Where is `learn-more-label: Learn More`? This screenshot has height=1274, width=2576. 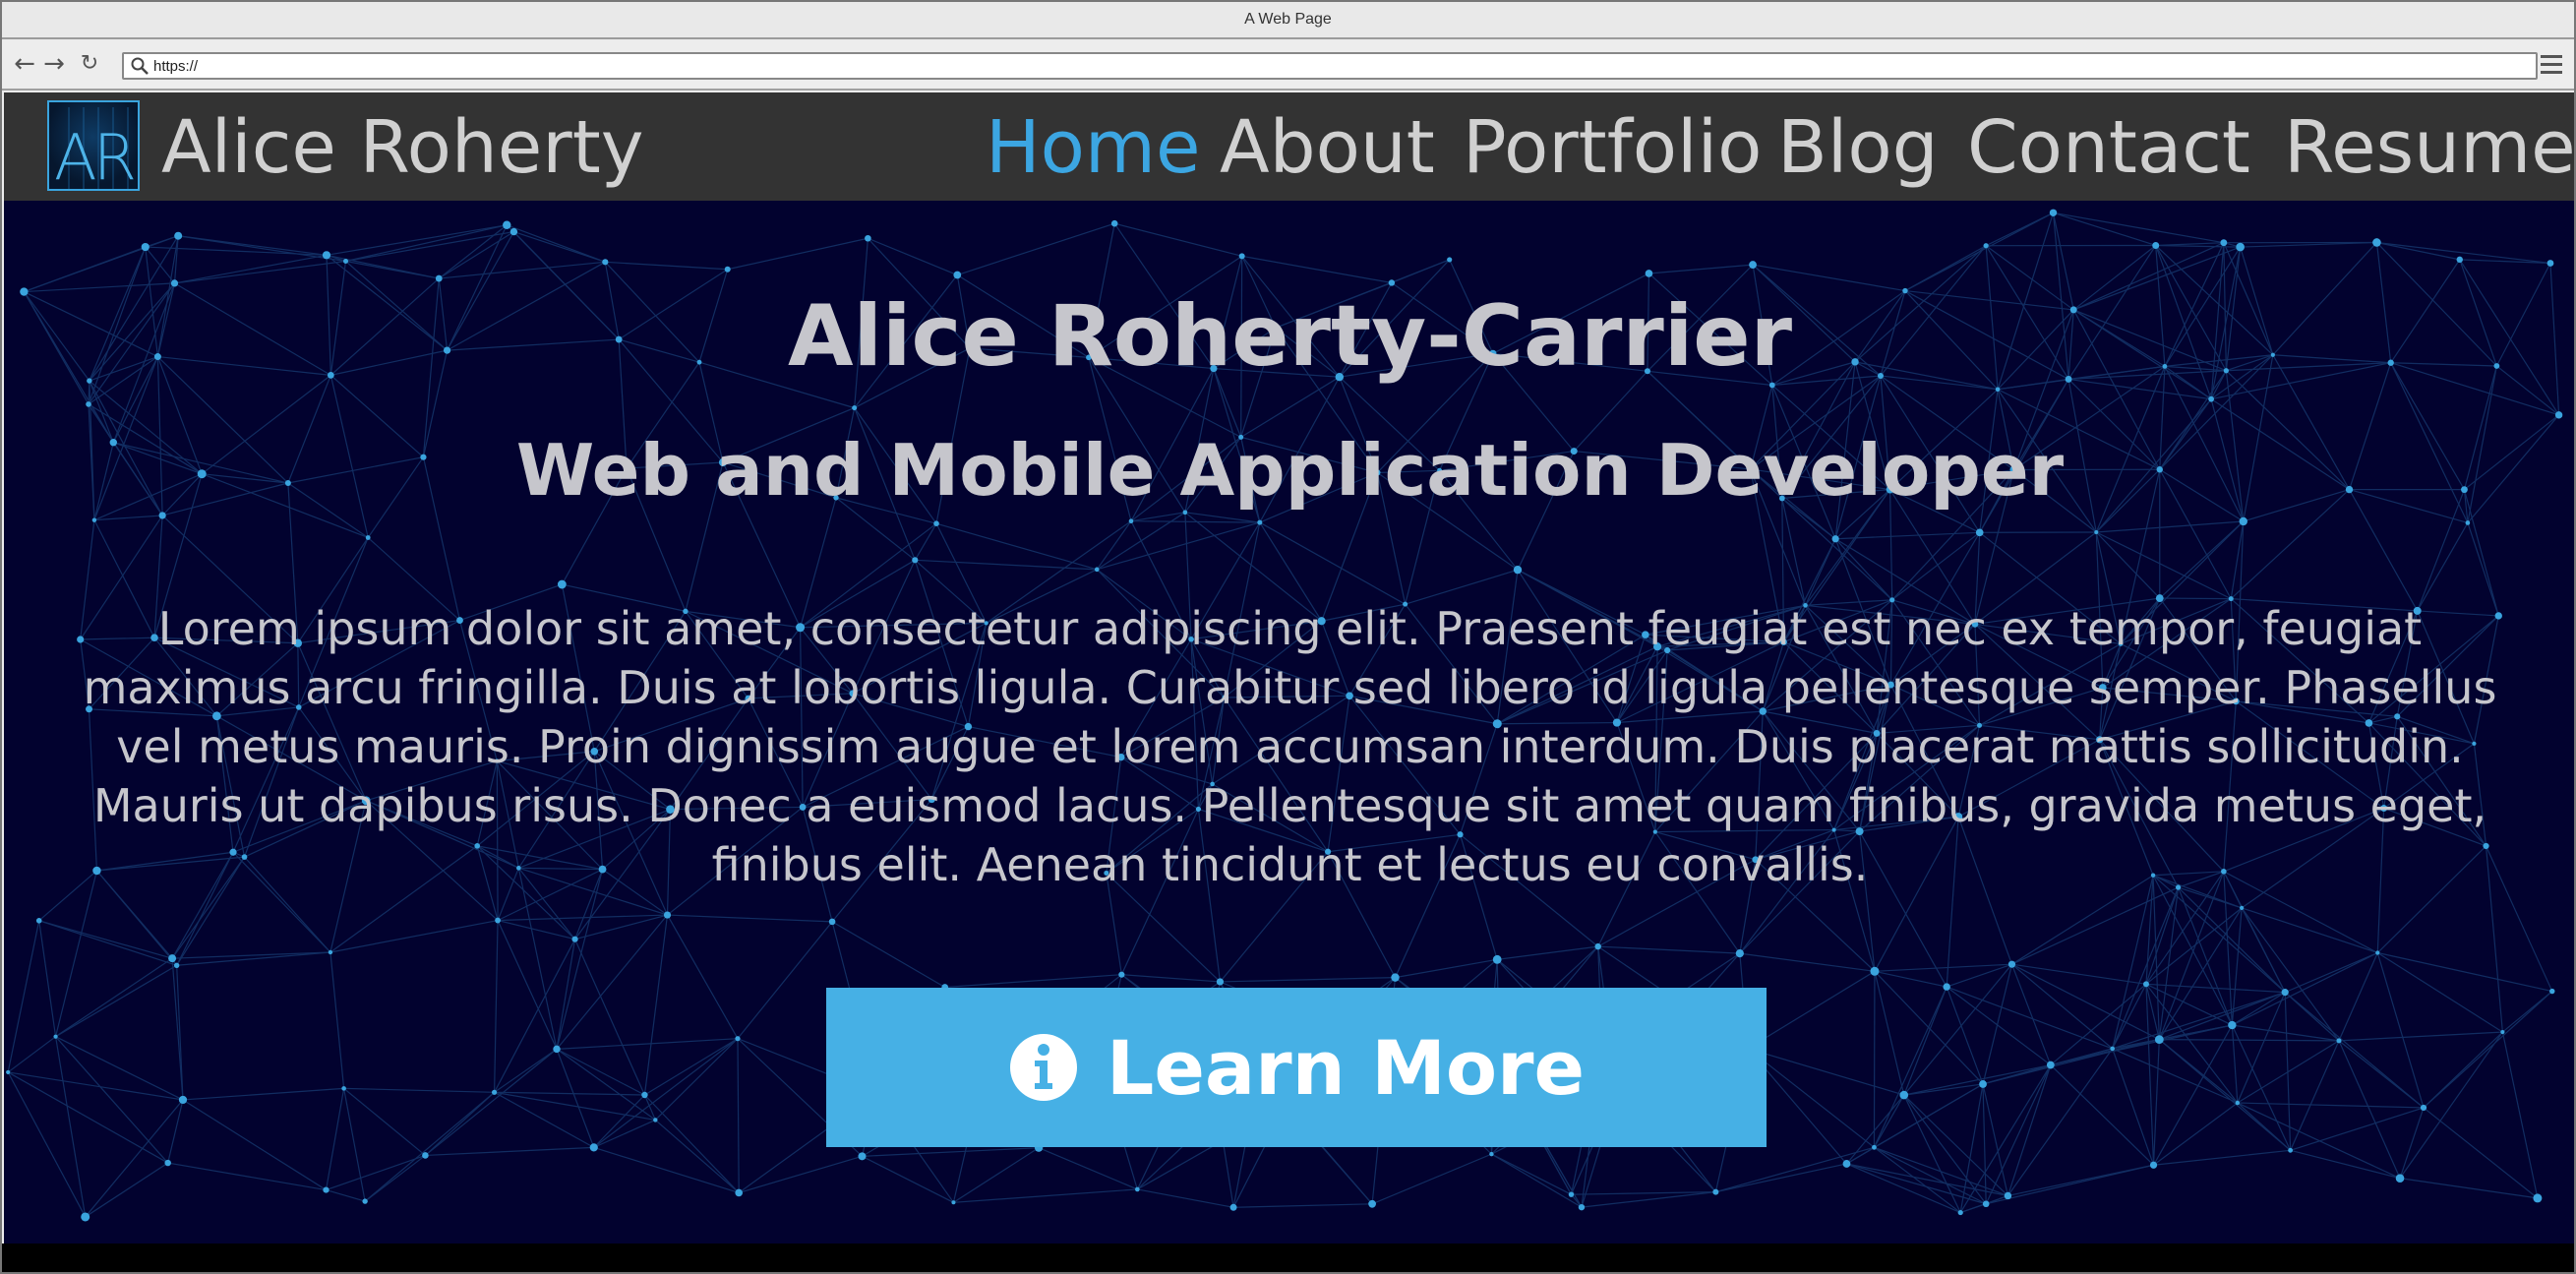
learn-more-label: Learn More is located at coordinates (1346, 1067).